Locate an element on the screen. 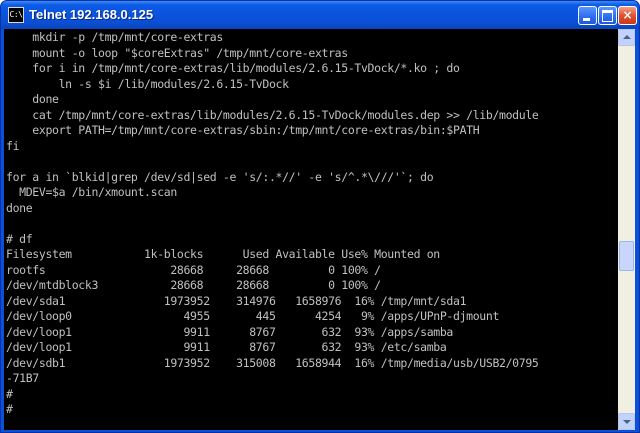 The image size is (640, 433). maximize-button is located at coordinates (607, 15).